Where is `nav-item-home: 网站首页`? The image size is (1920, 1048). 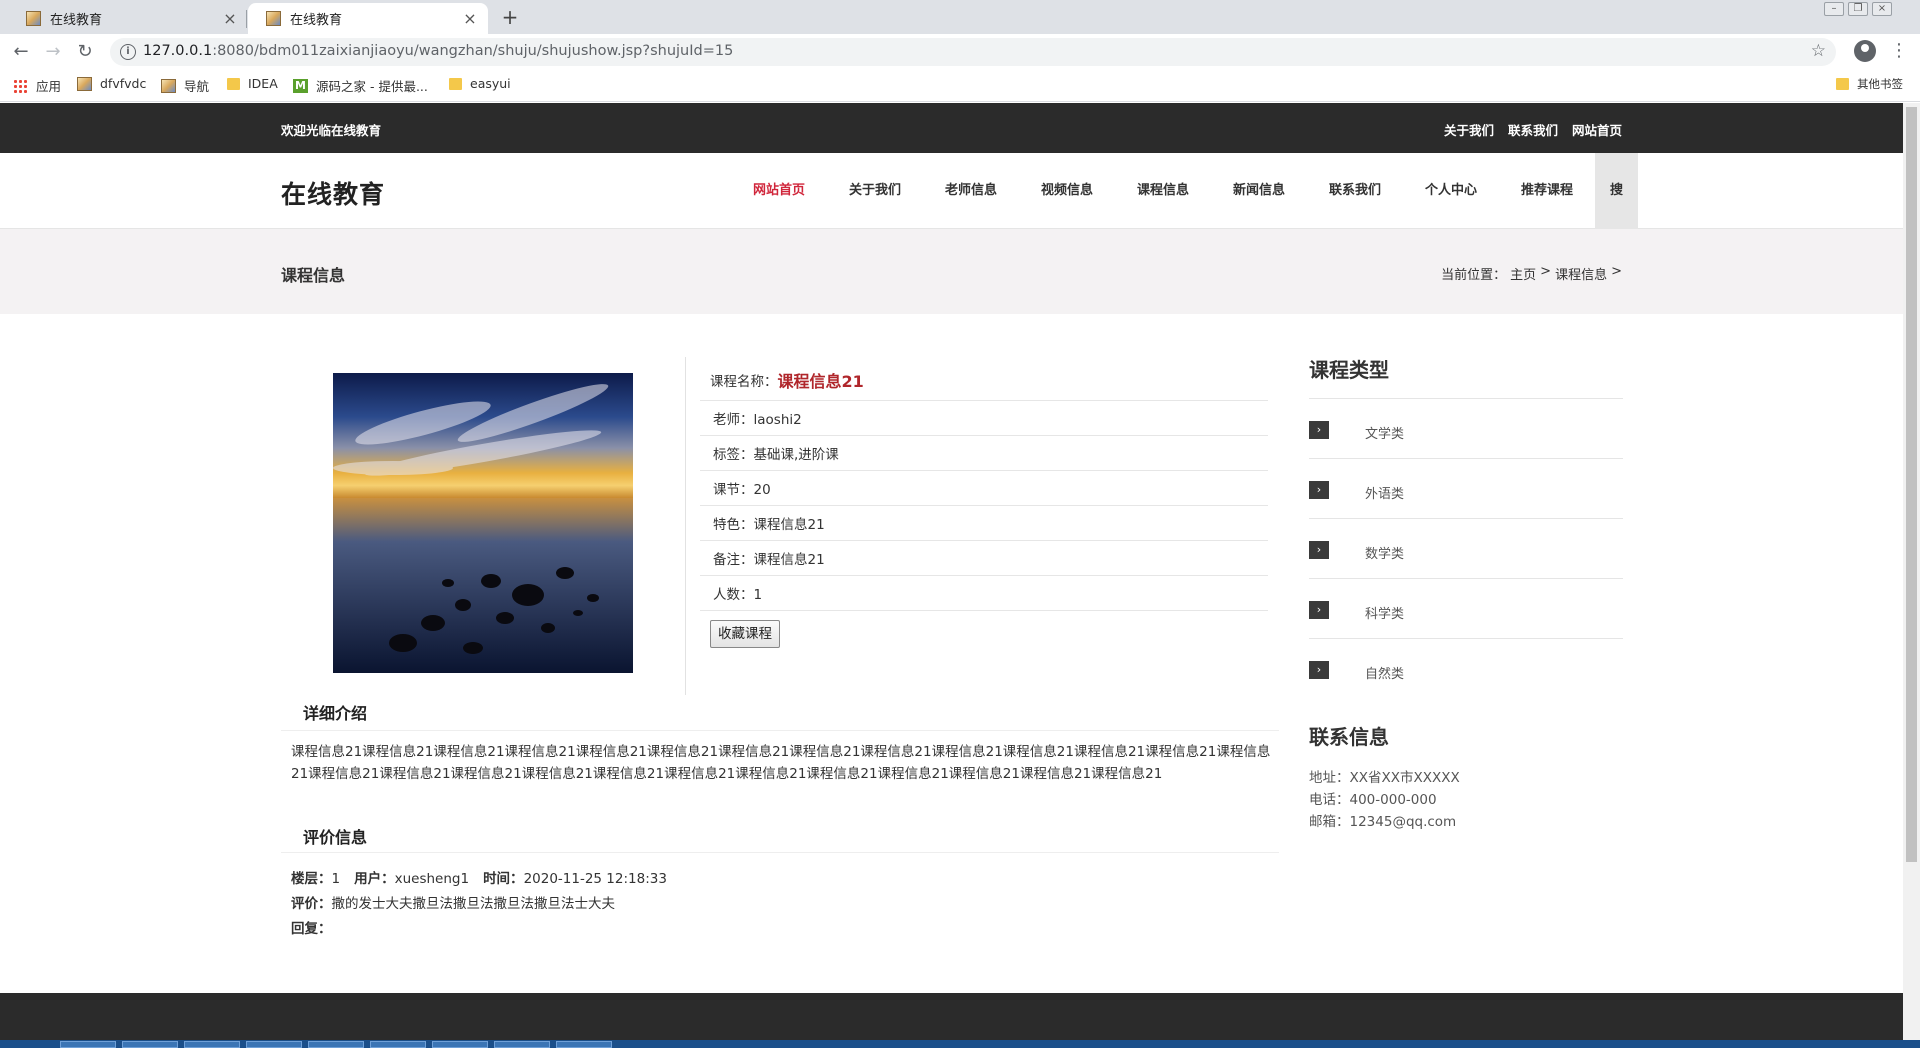
nav-item-home: 网站首页 is located at coordinates (779, 191).